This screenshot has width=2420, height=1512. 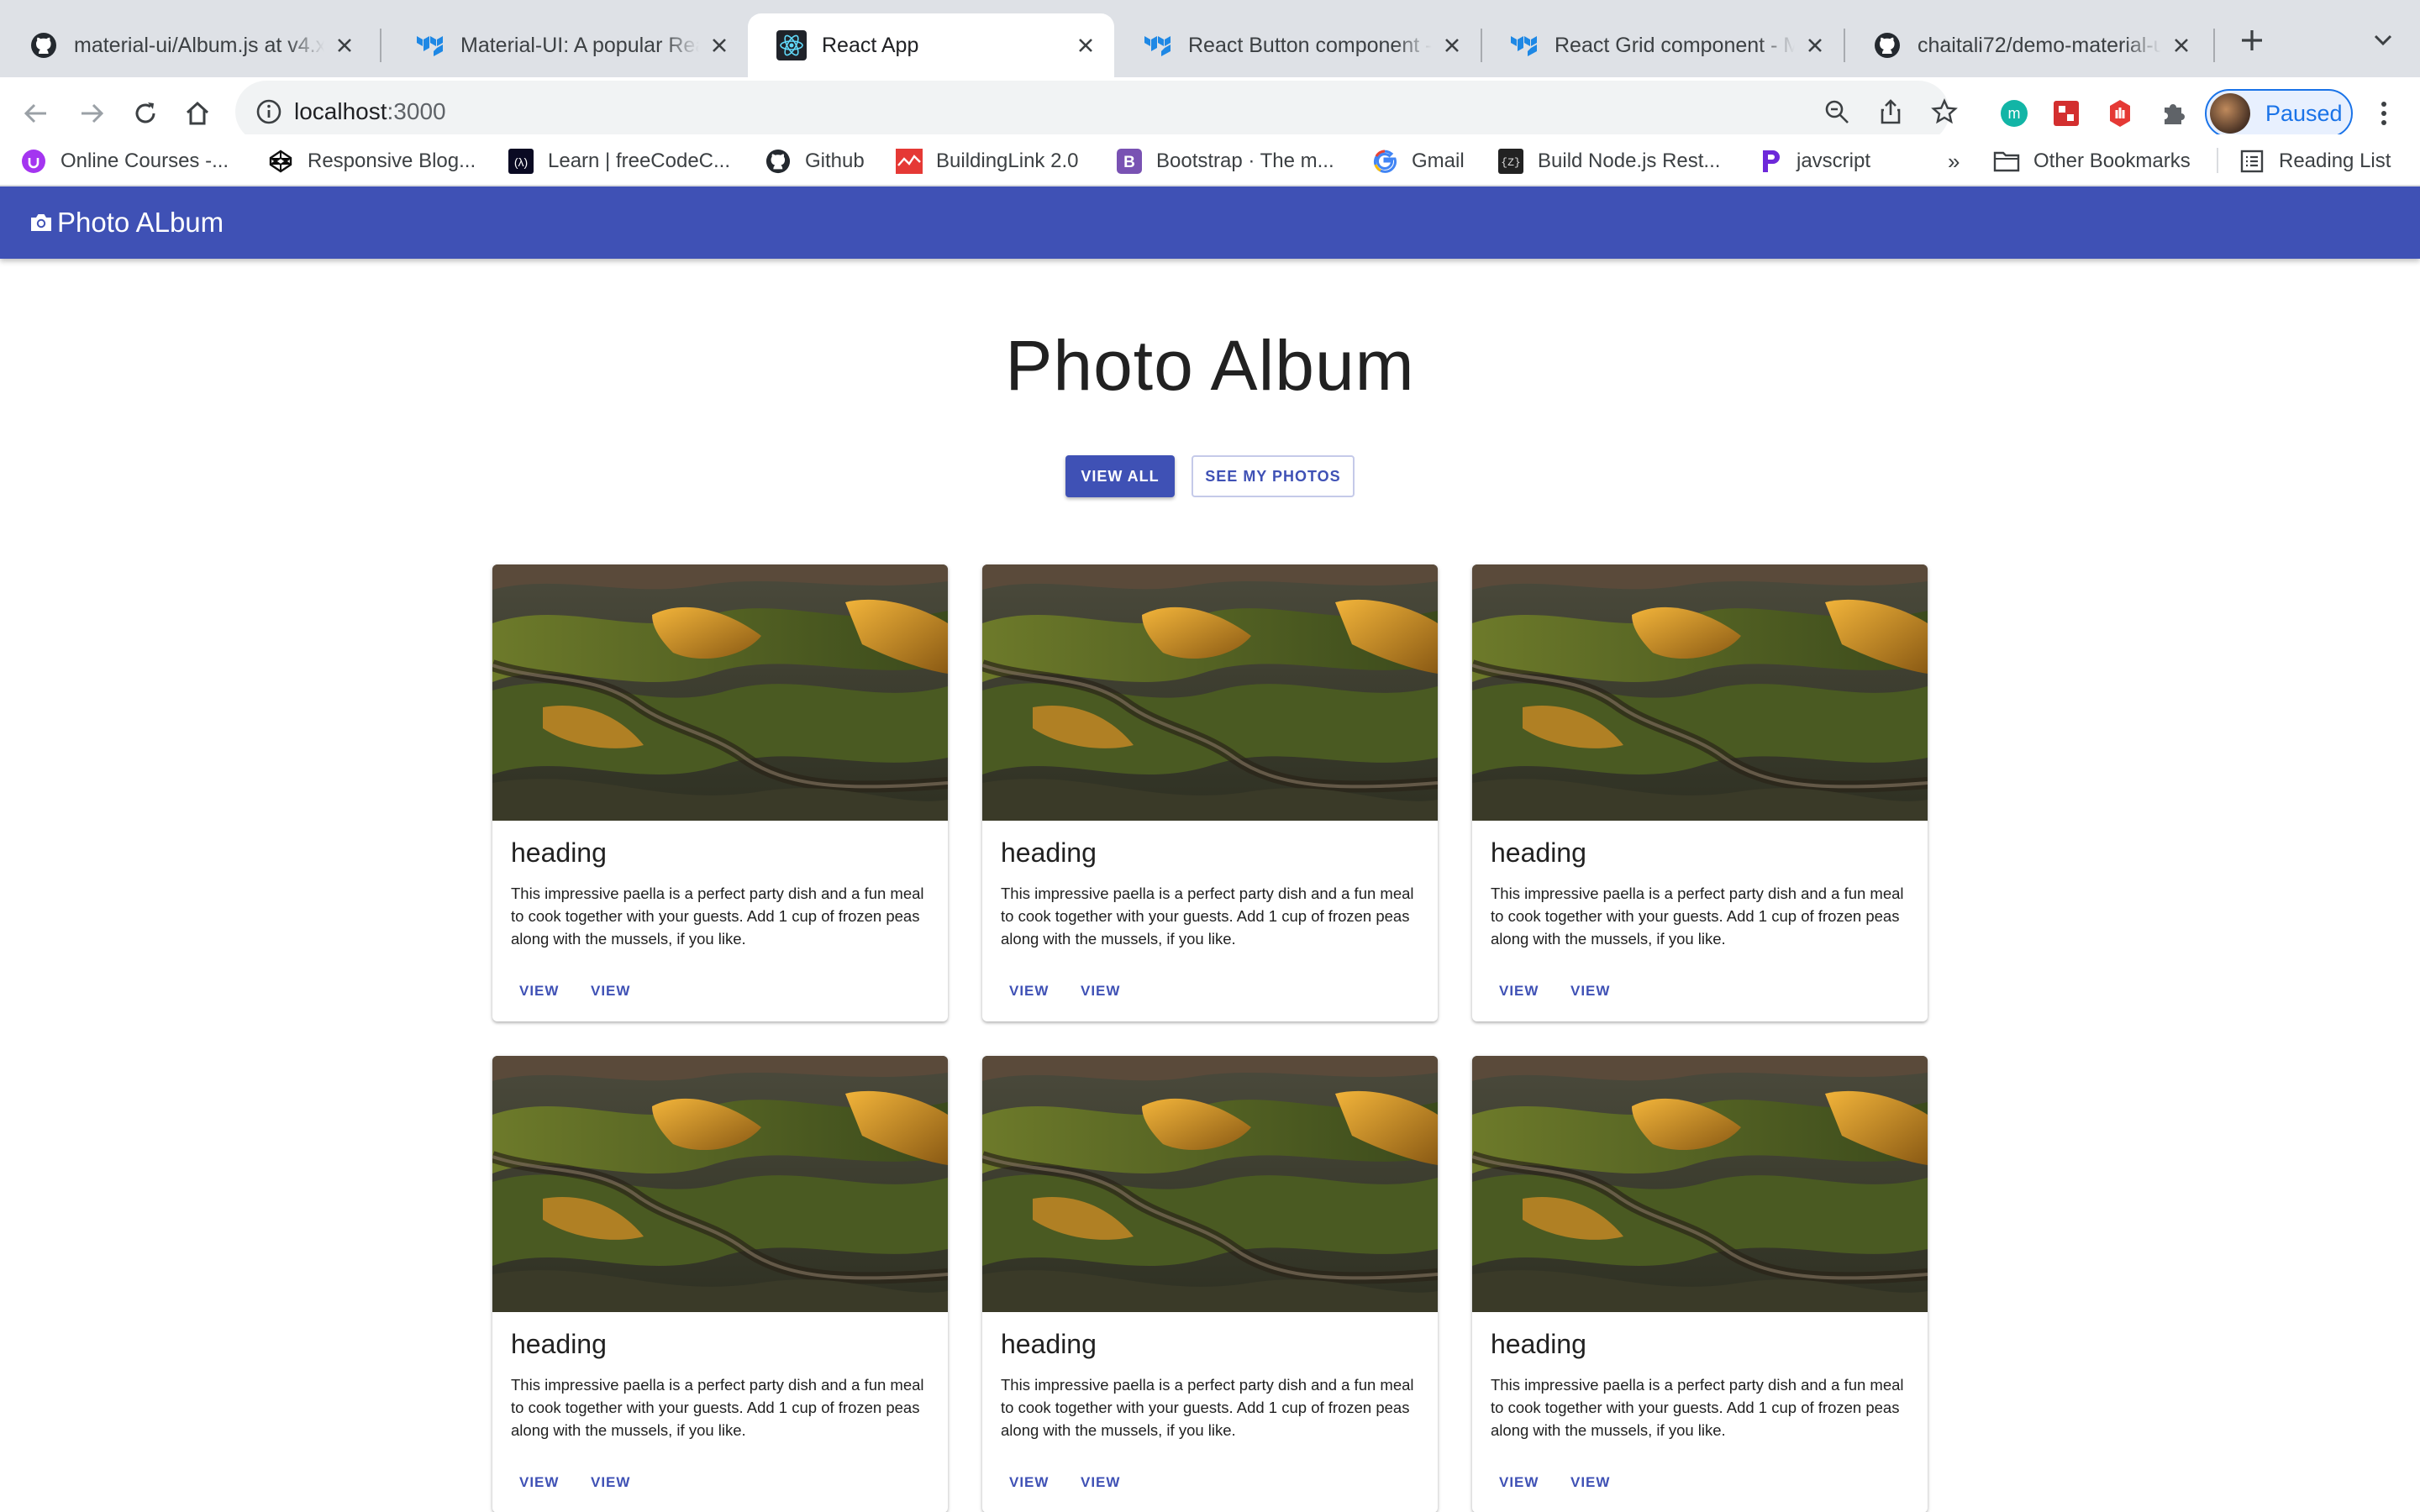 What do you see at coordinates (815, 161) in the screenshot?
I see `bookmark-github: Github` at bounding box center [815, 161].